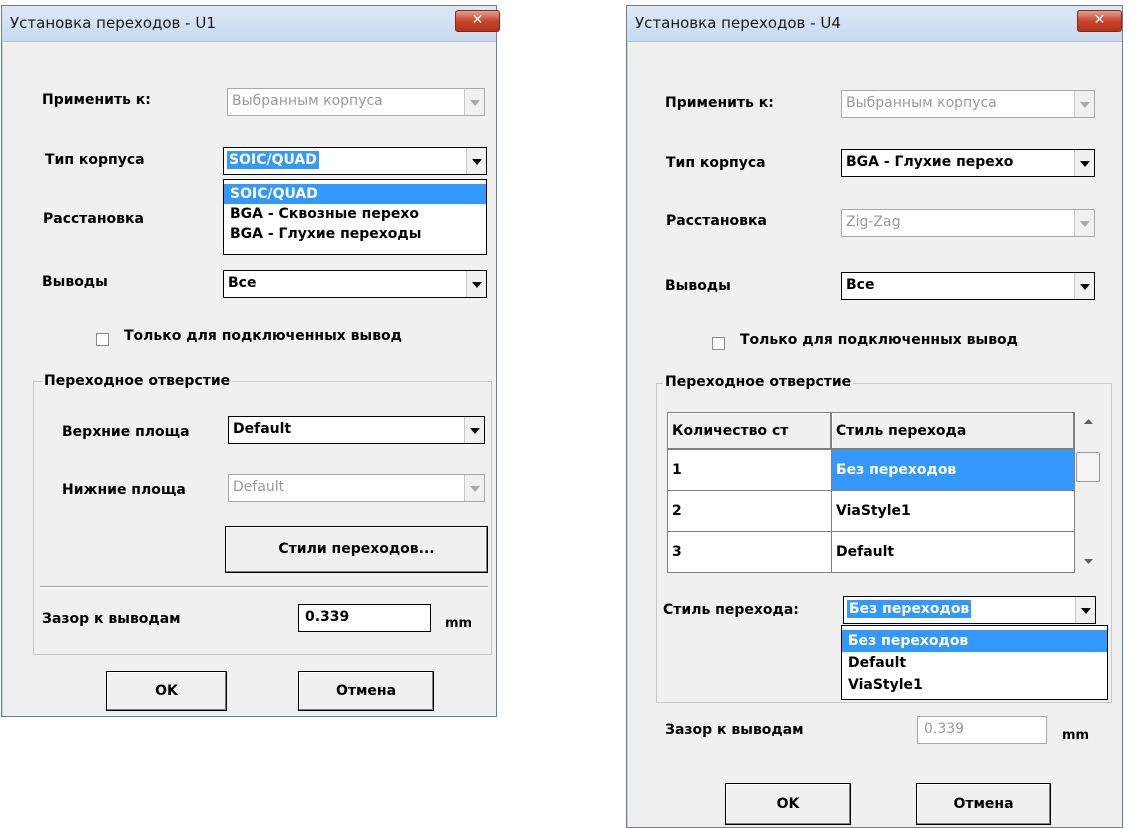 Image resolution: width=1137 pixels, height=828 pixels. Describe the element at coordinates (259, 487) in the screenshot. I see `bottom-pads-value: Default` at that location.